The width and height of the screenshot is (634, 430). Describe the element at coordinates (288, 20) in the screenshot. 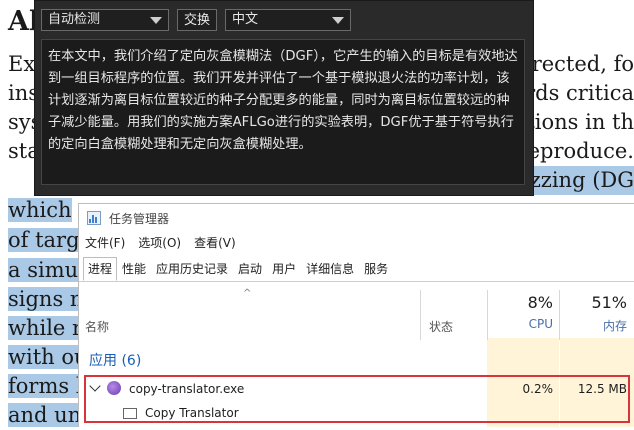

I see `target-language-select: 中文` at that location.